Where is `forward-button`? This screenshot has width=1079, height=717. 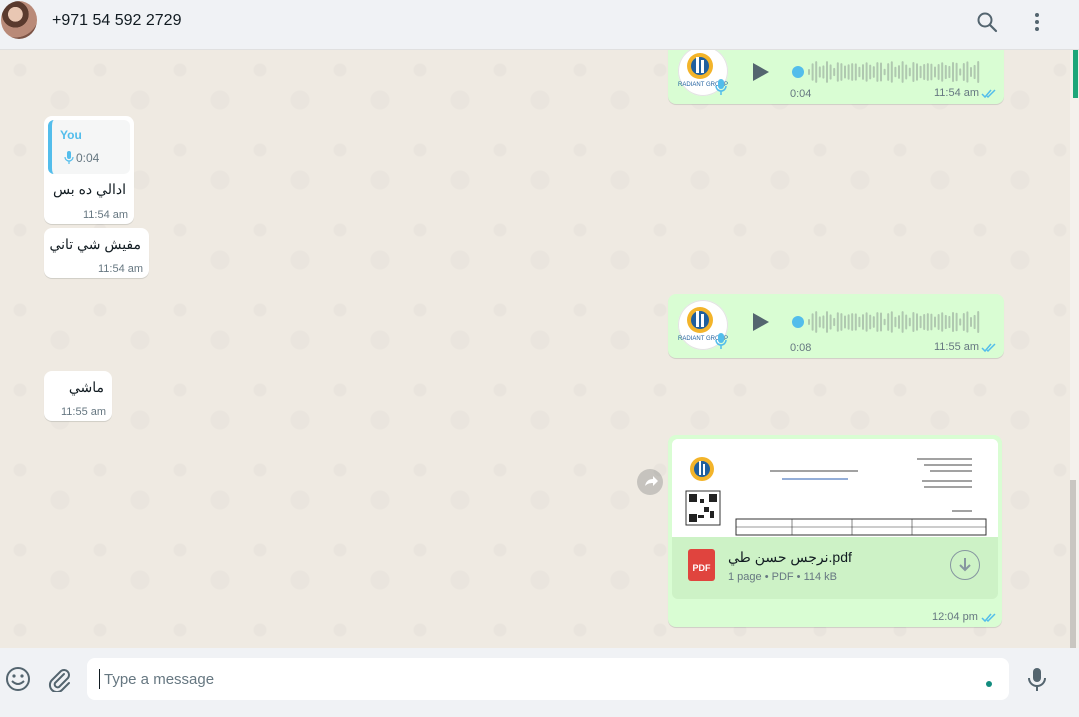 forward-button is located at coordinates (650, 482).